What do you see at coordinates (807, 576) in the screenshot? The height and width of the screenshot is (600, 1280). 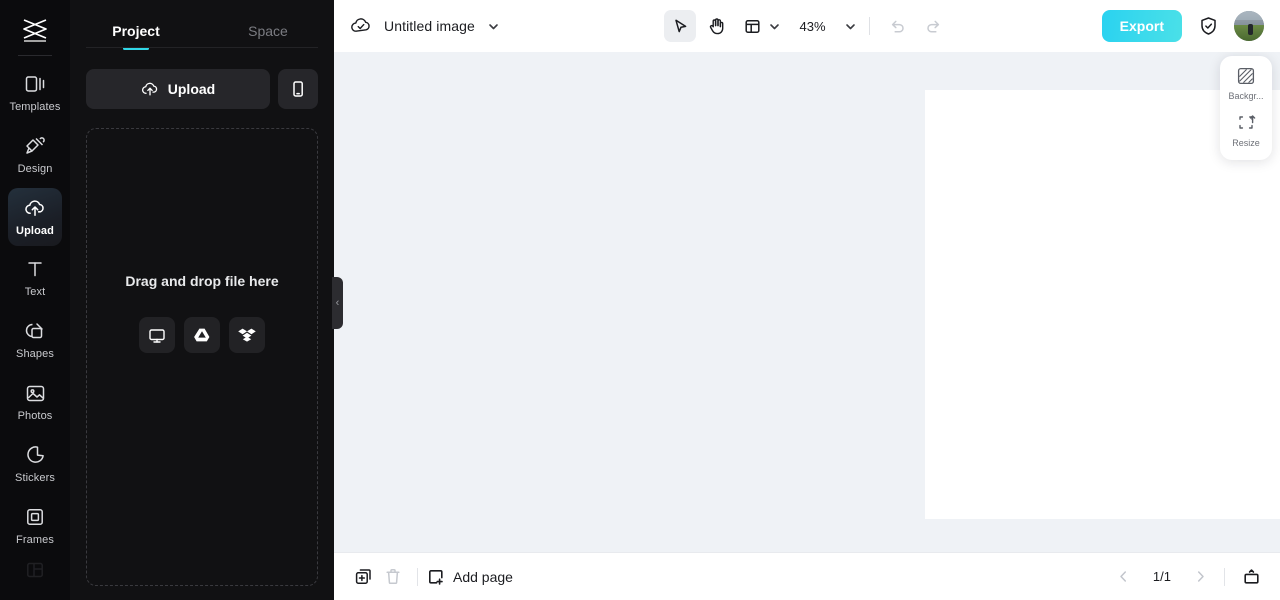 I see `bottom-bar: Add page 1/1` at bounding box center [807, 576].